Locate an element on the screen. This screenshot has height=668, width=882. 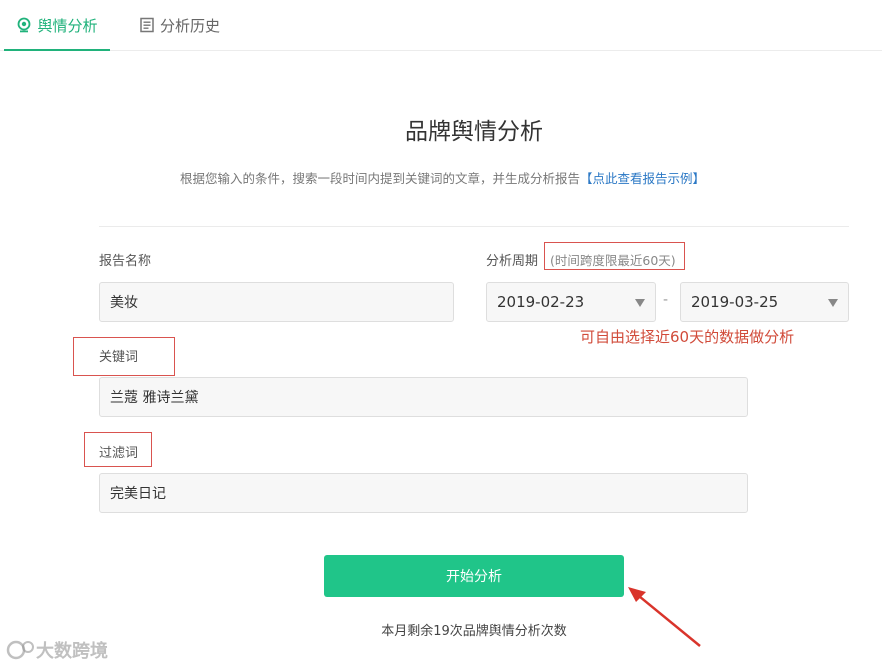
remaining-count-text: 本月剩余19次品牌舆情分析次数 is located at coordinates (474, 631).